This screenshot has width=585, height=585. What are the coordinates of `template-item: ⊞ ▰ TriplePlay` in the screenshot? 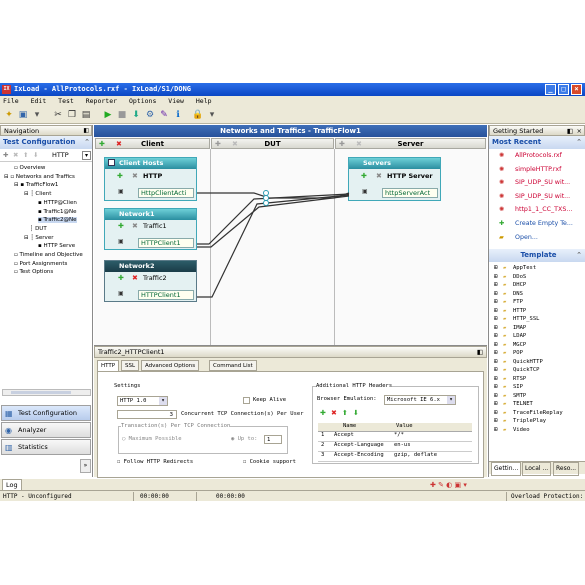 It's located at (537, 421).